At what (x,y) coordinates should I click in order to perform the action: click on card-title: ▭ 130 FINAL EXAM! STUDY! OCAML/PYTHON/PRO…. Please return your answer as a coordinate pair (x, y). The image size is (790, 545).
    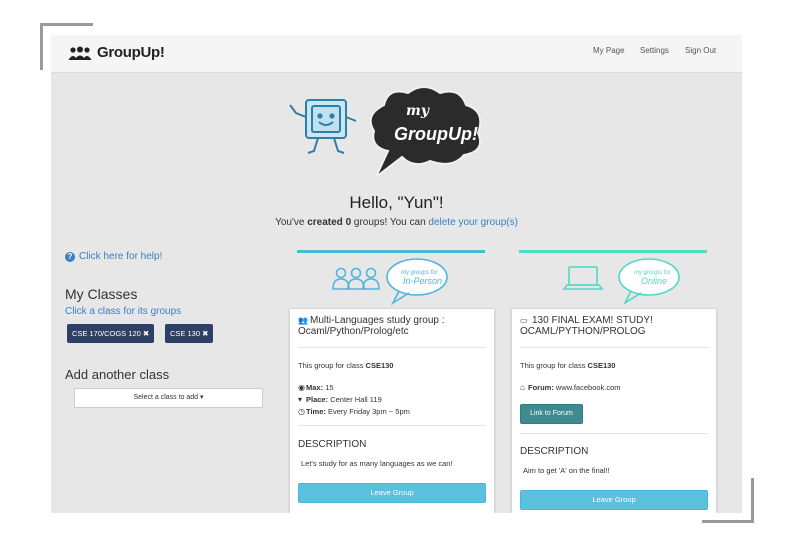
    Looking at the image, I should click on (614, 326).